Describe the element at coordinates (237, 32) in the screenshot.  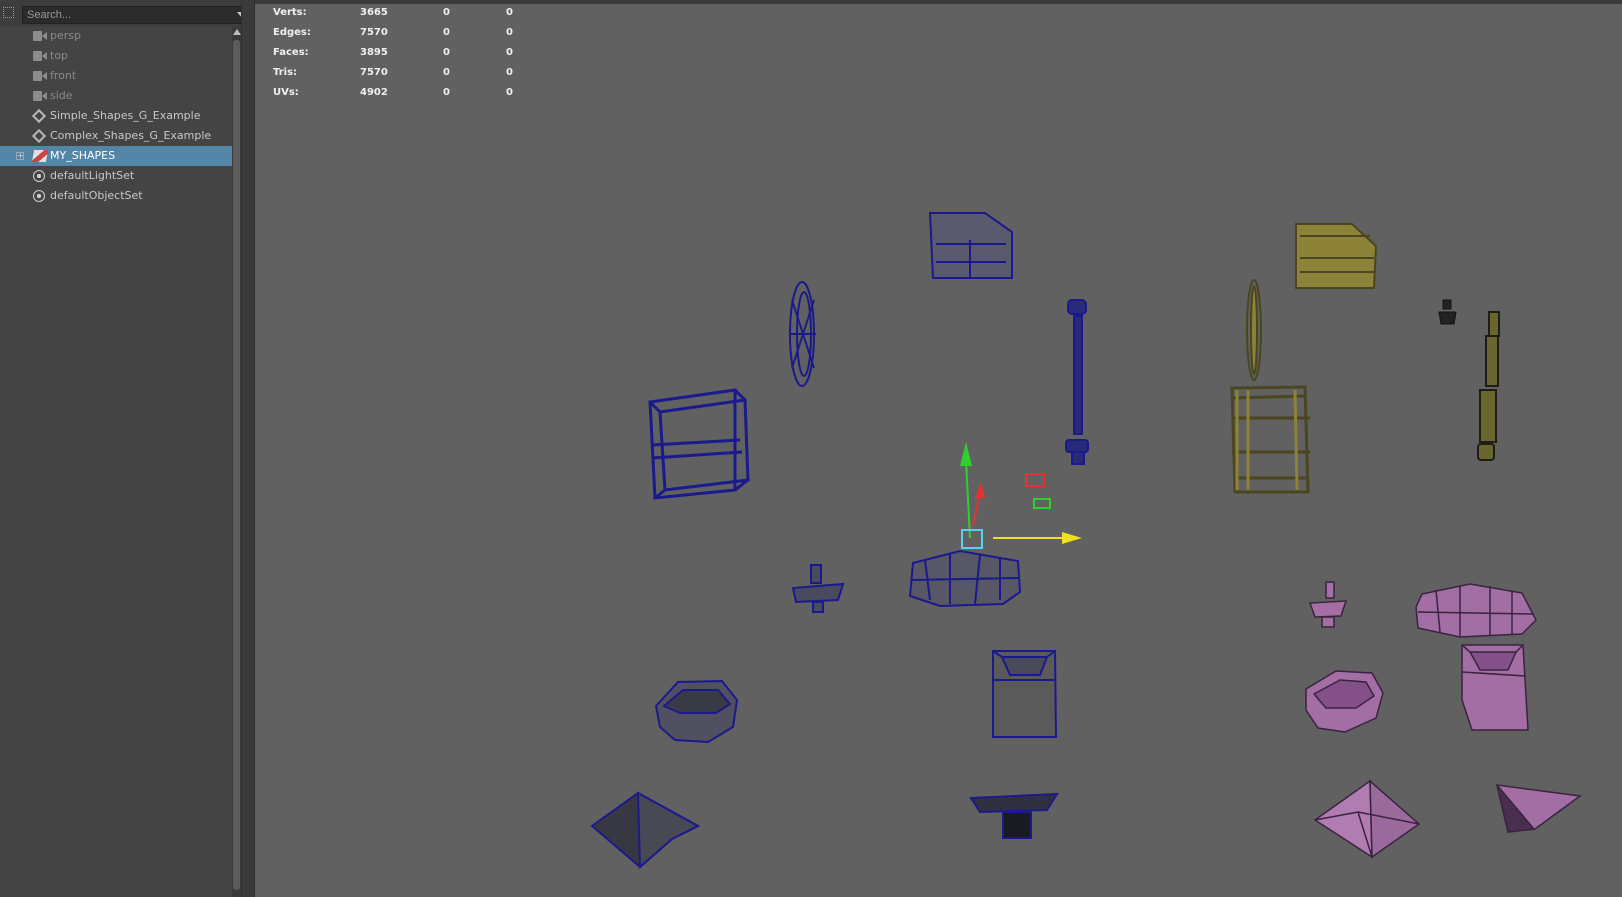
I see `scroll-up-icon` at that location.